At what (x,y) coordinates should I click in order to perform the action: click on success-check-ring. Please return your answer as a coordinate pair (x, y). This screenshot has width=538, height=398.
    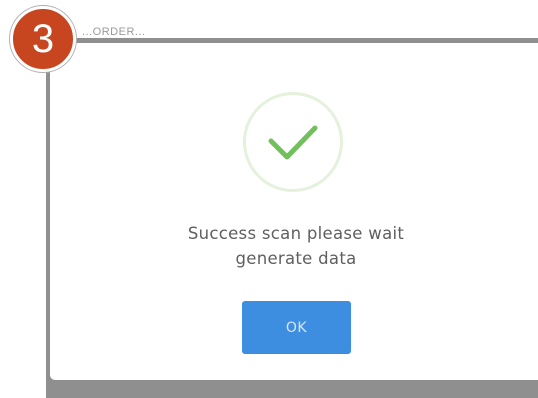
    Looking at the image, I should click on (293, 142).